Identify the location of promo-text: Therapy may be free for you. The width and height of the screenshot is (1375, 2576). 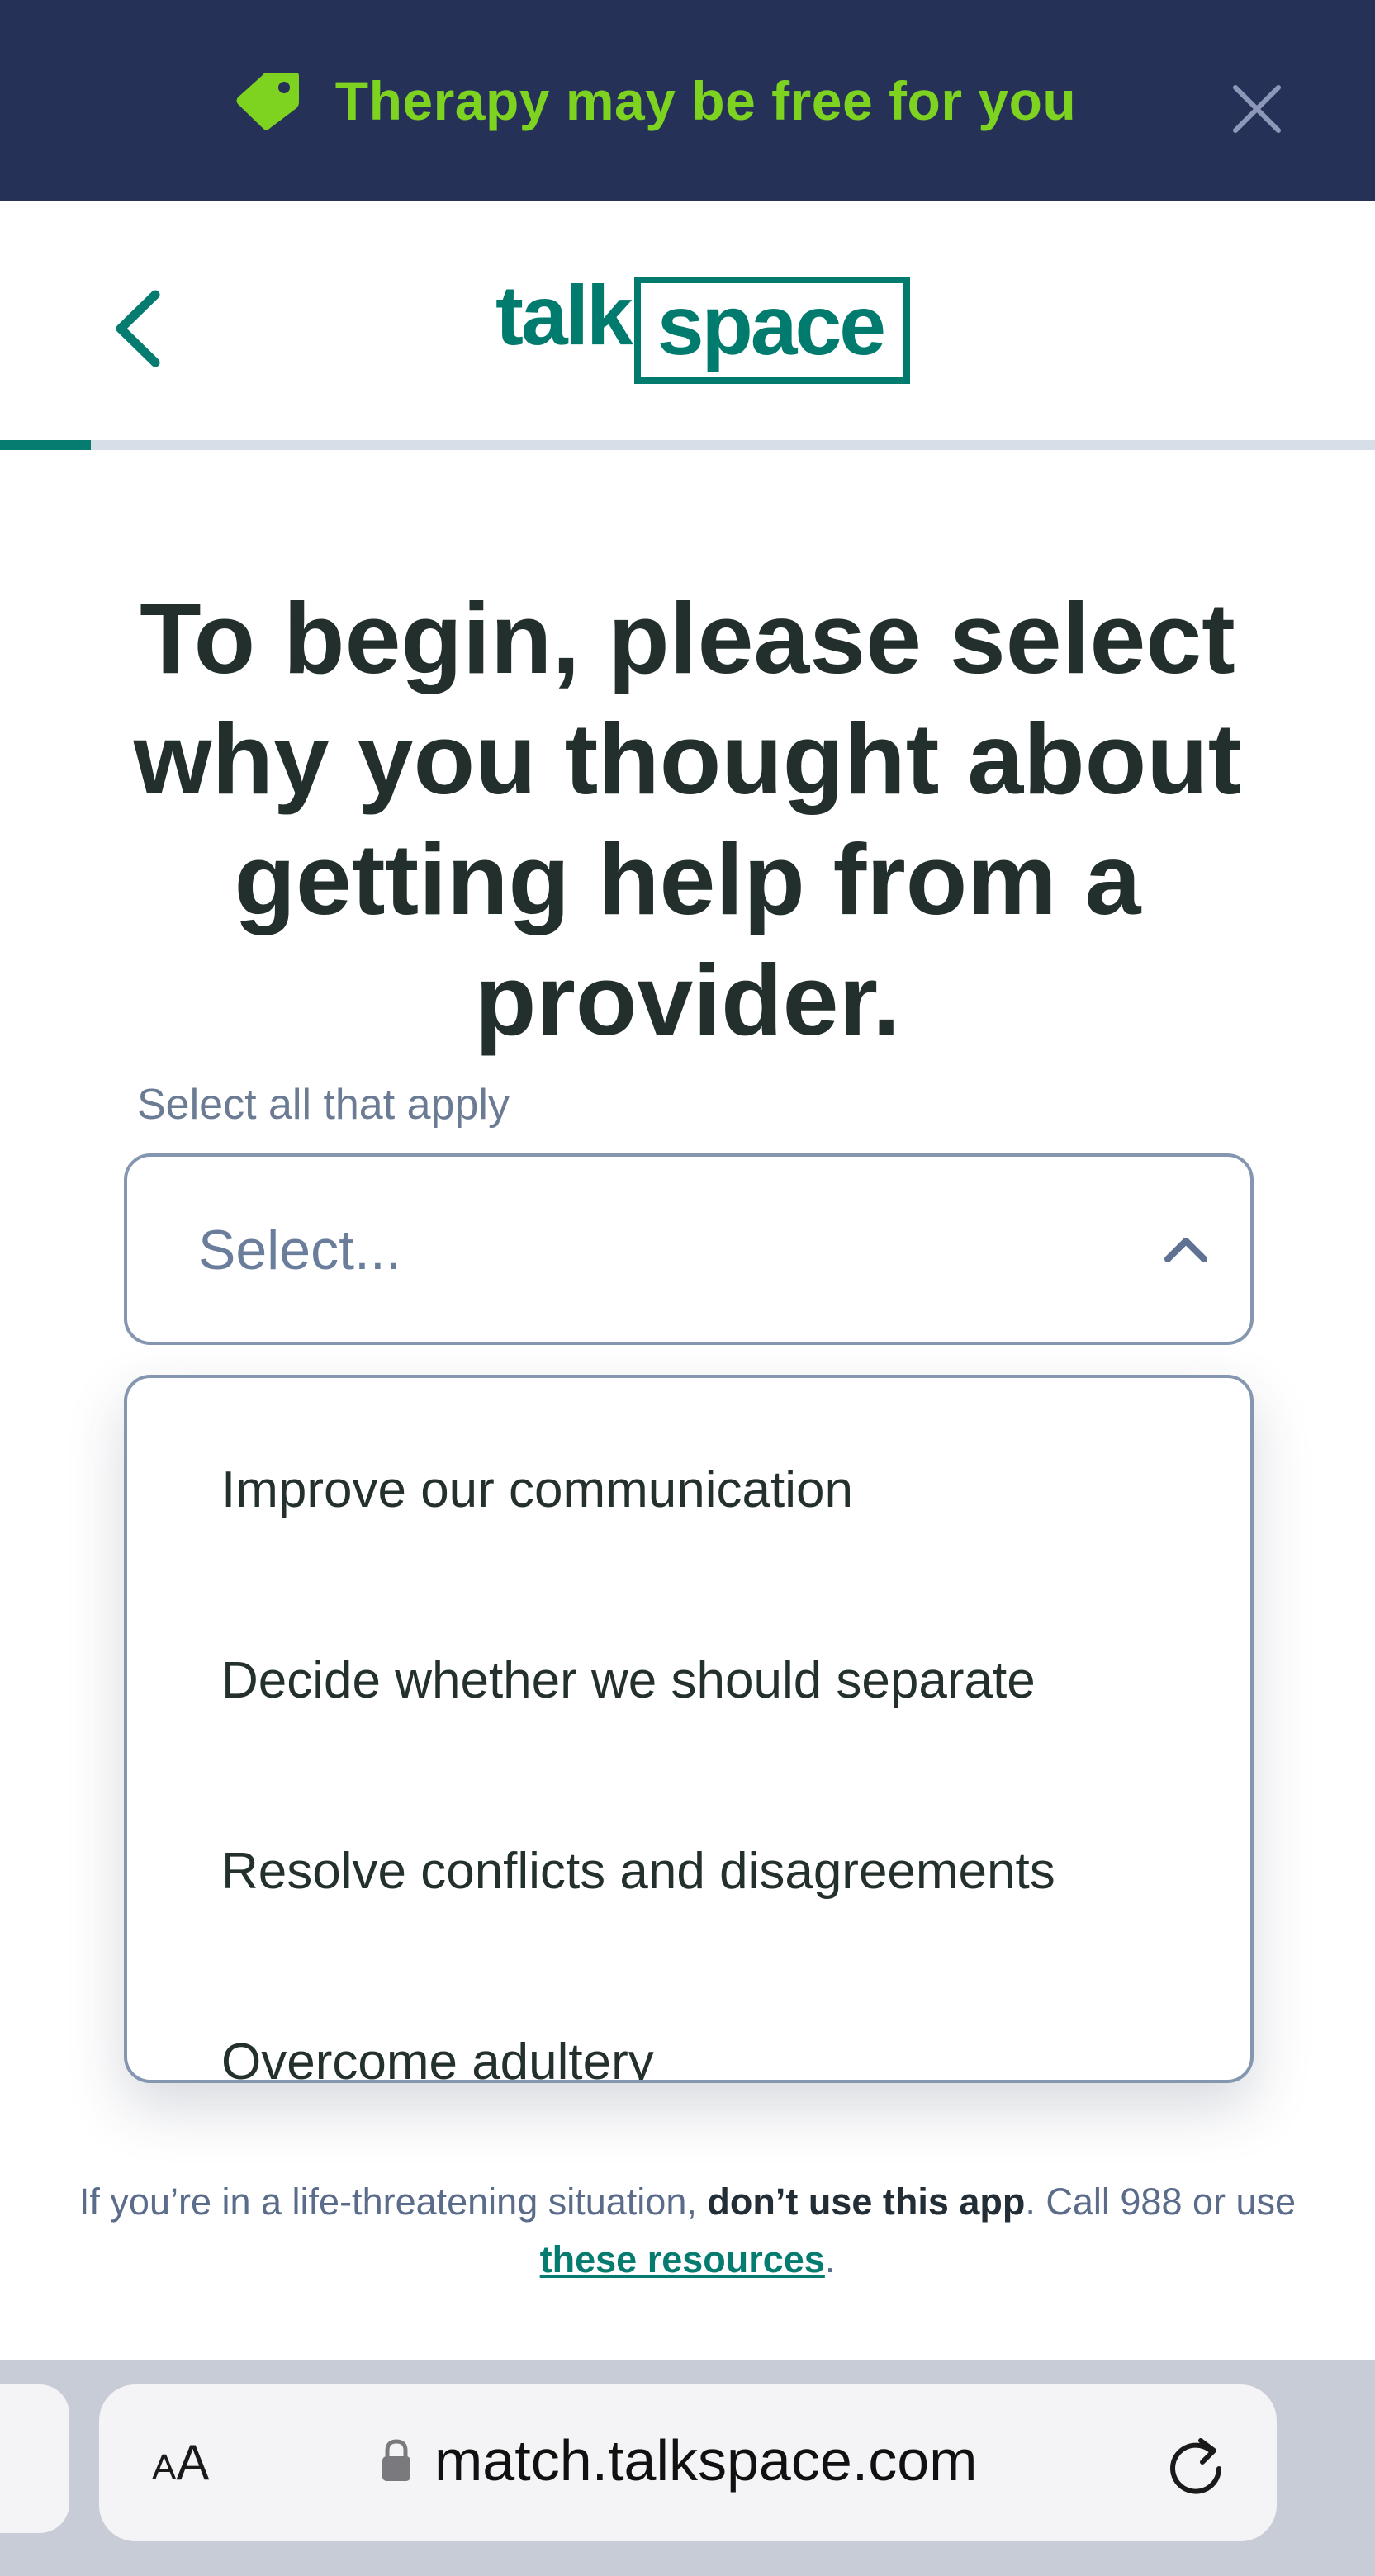
(706, 100).